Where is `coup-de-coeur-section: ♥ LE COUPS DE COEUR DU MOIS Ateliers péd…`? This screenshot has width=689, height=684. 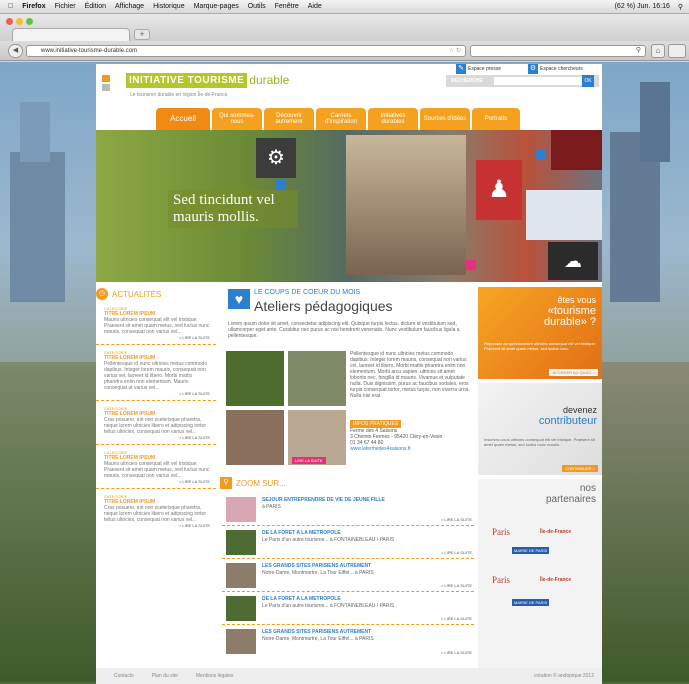 coup-de-coeur-section: ♥ LE COUPS DE COEUR DU MOIS Ateliers péd… is located at coordinates (346, 375).